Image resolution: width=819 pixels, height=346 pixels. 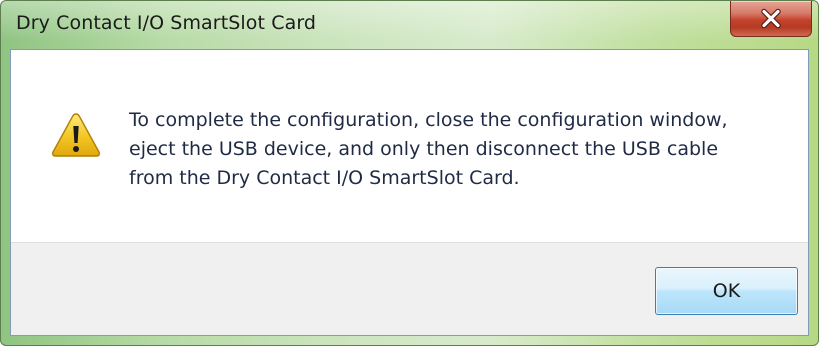 I want to click on ok-button: OK, so click(x=726, y=291).